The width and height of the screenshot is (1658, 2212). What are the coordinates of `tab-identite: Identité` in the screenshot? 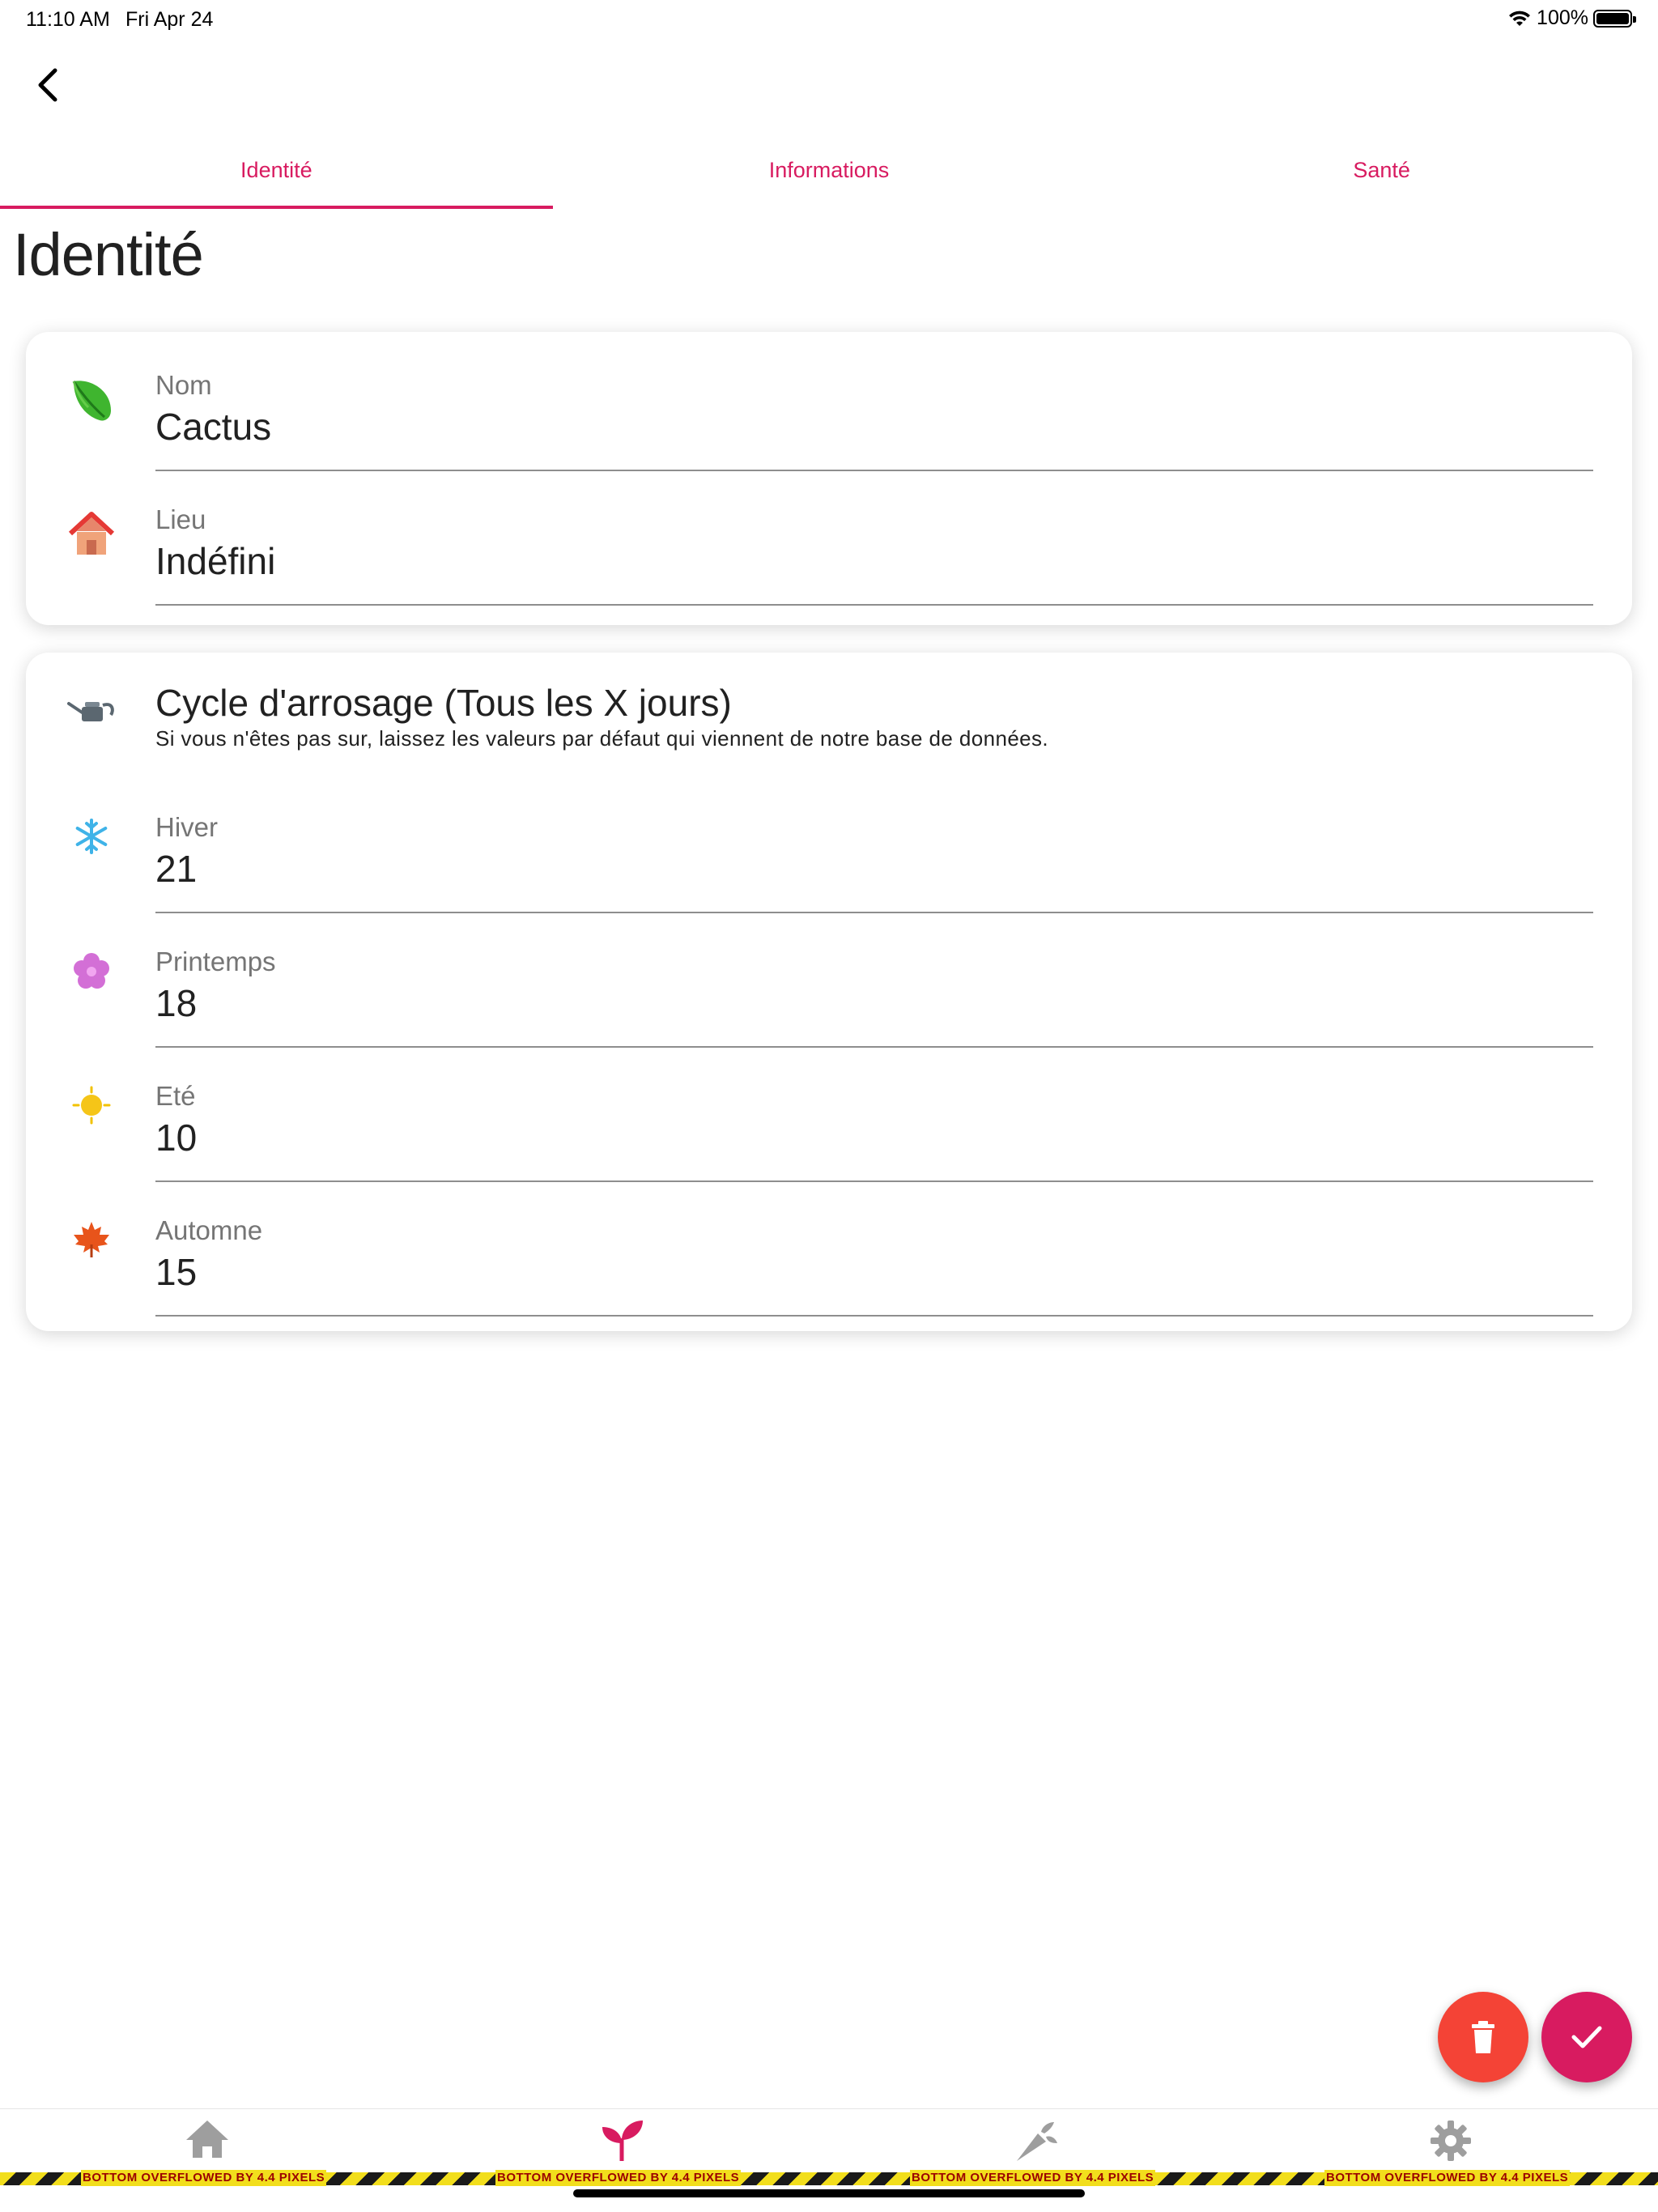 It's located at (276, 173).